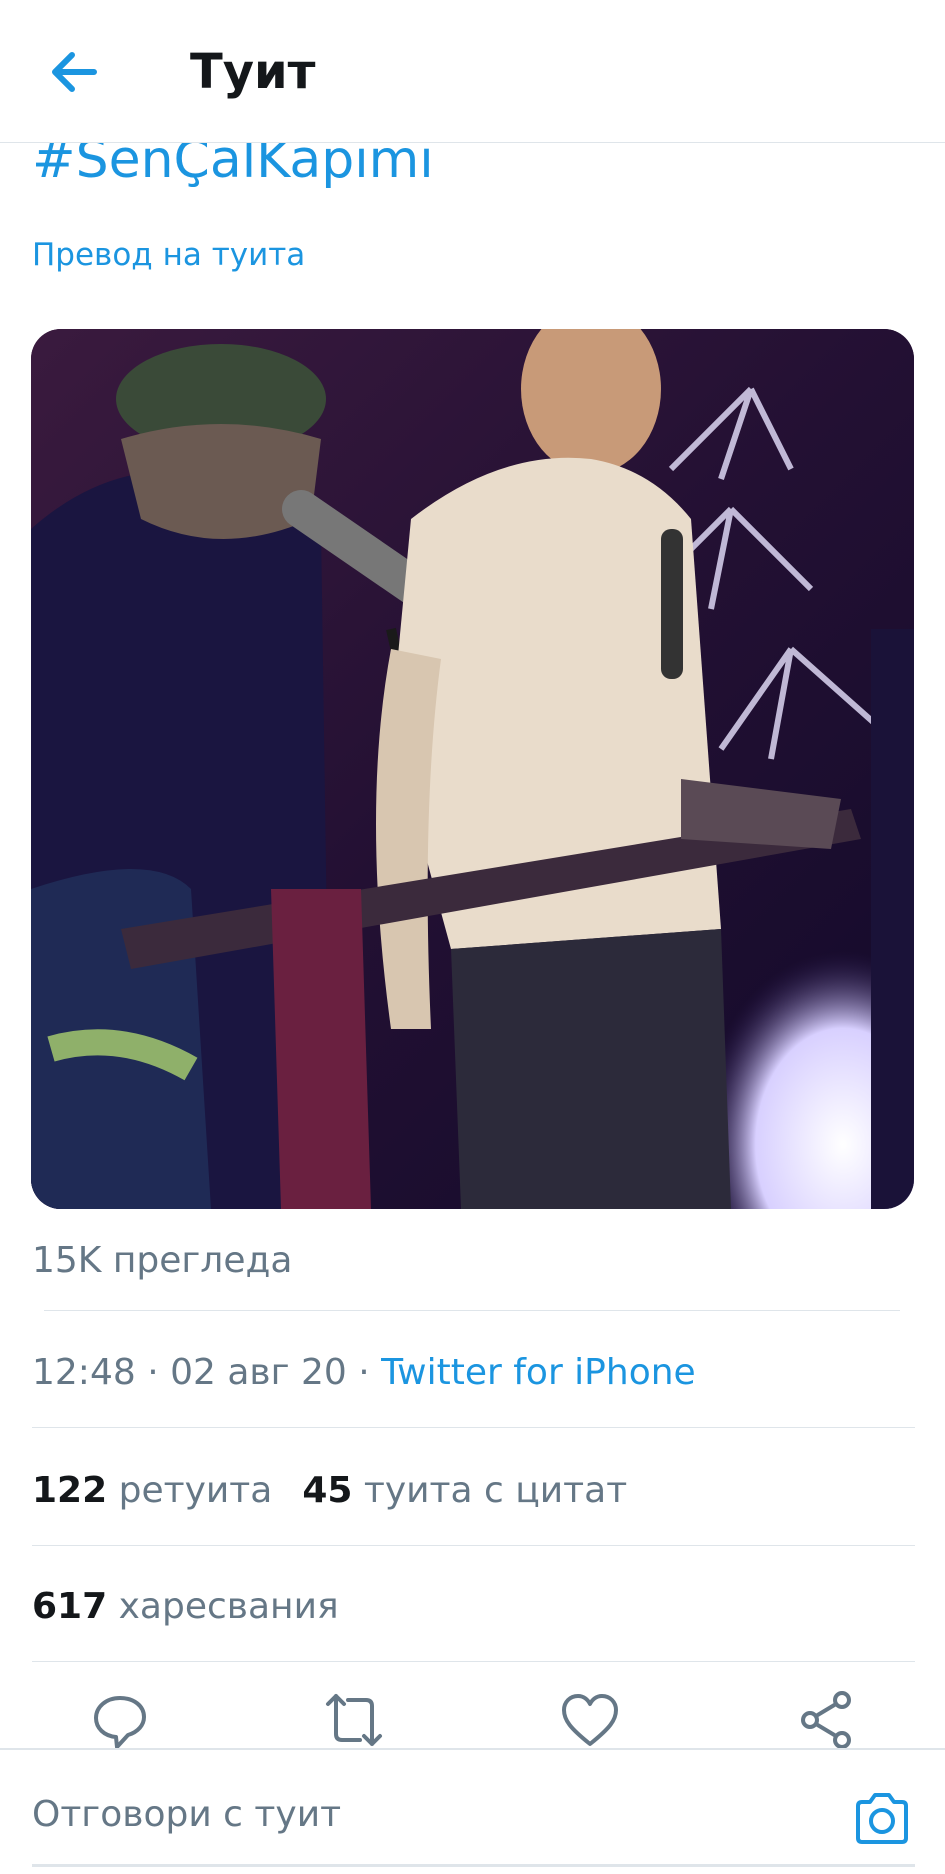 Image resolution: width=945 pixels, height=1874 pixels. I want to click on retweet-stats-row: 122 ретуита 45 туита с цитат, so click(329, 1490).